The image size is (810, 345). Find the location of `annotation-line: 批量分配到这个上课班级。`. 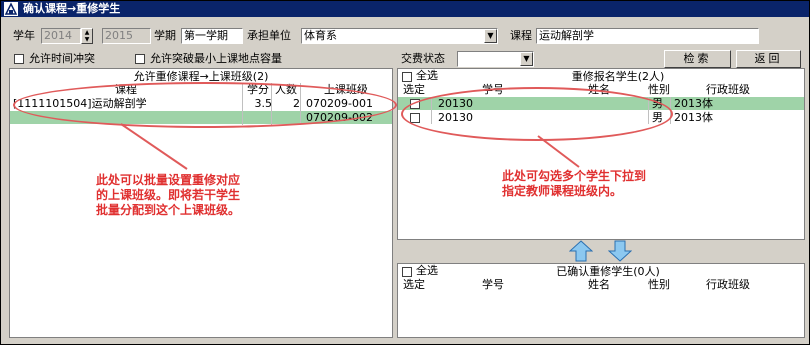

annotation-line: 批量分配到这个上课班级。 is located at coordinates (168, 210).